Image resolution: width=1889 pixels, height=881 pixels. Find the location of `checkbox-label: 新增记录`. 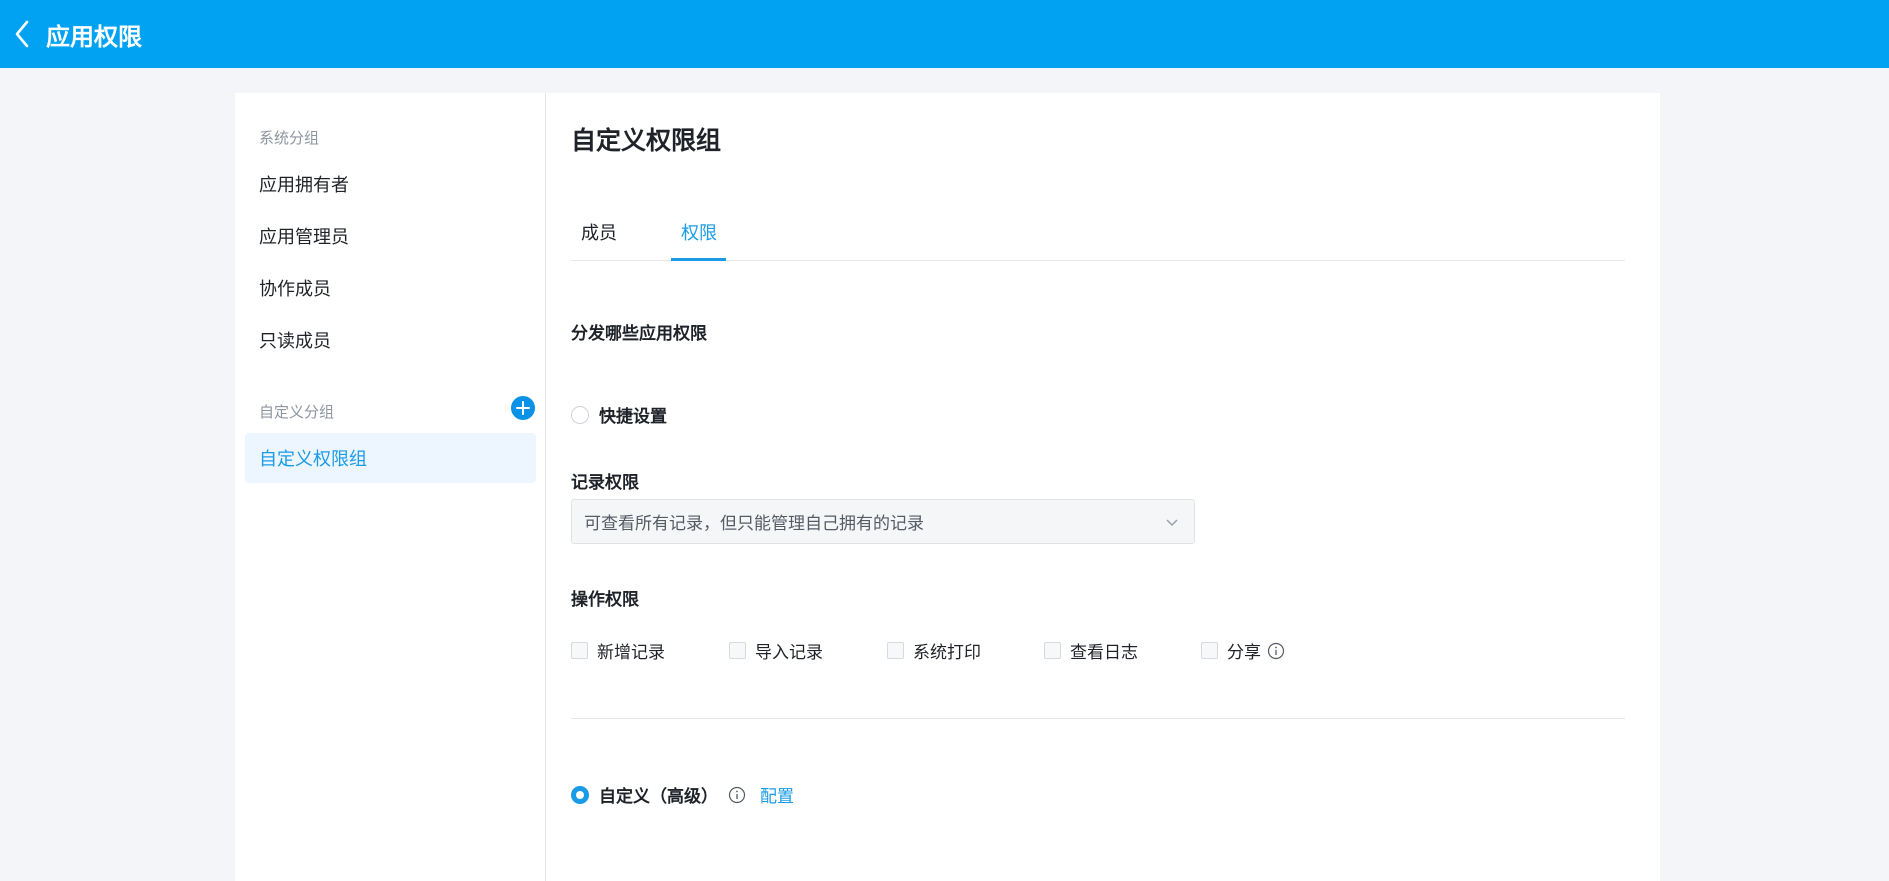

checkbox-label: 新增记录 is located at coordinates (631, 653).